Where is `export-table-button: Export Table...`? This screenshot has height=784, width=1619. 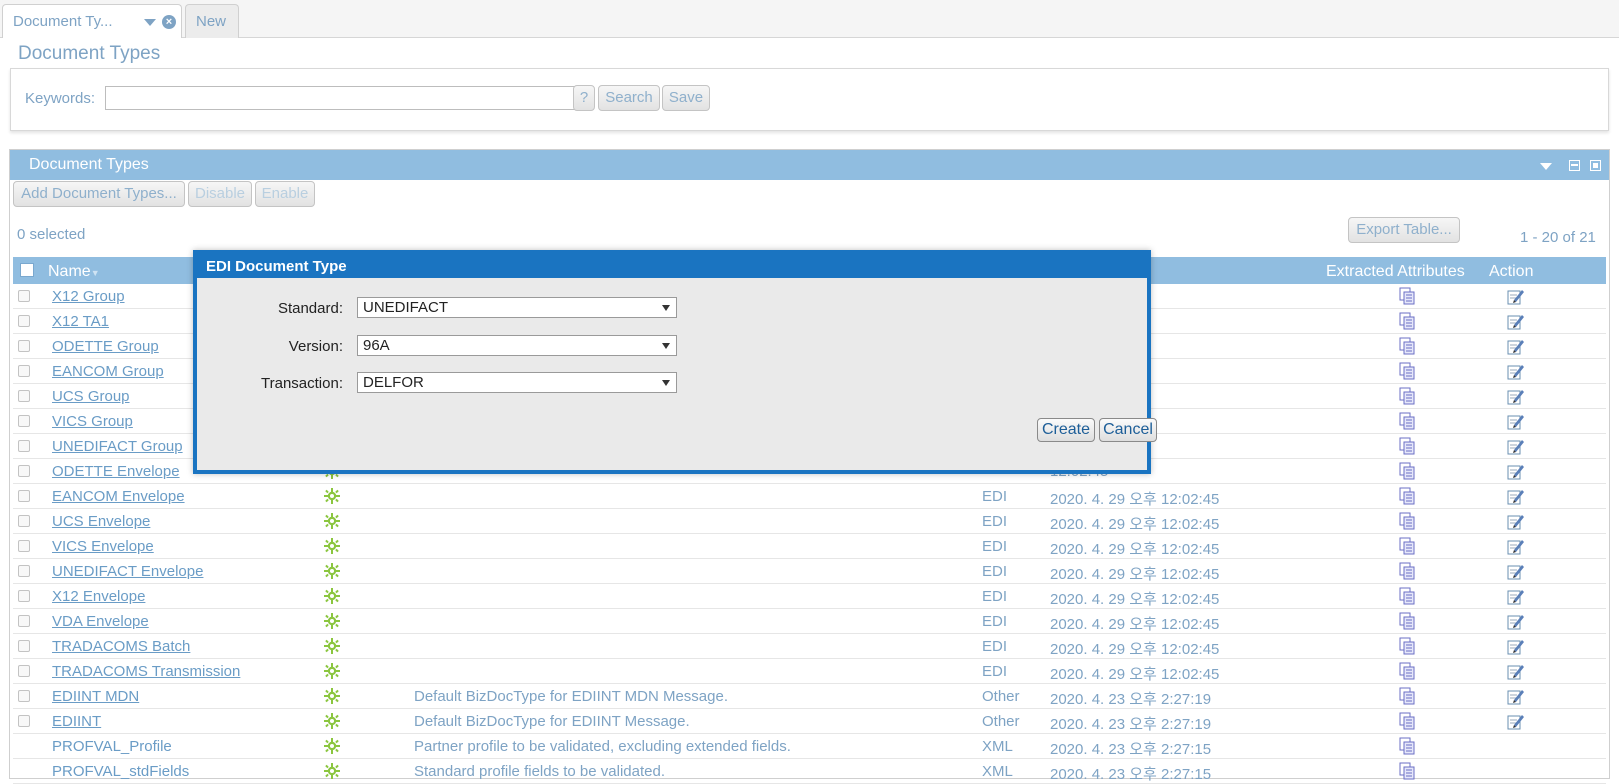 export-table-button: Export Table... is located at coordinates (1404, 230).